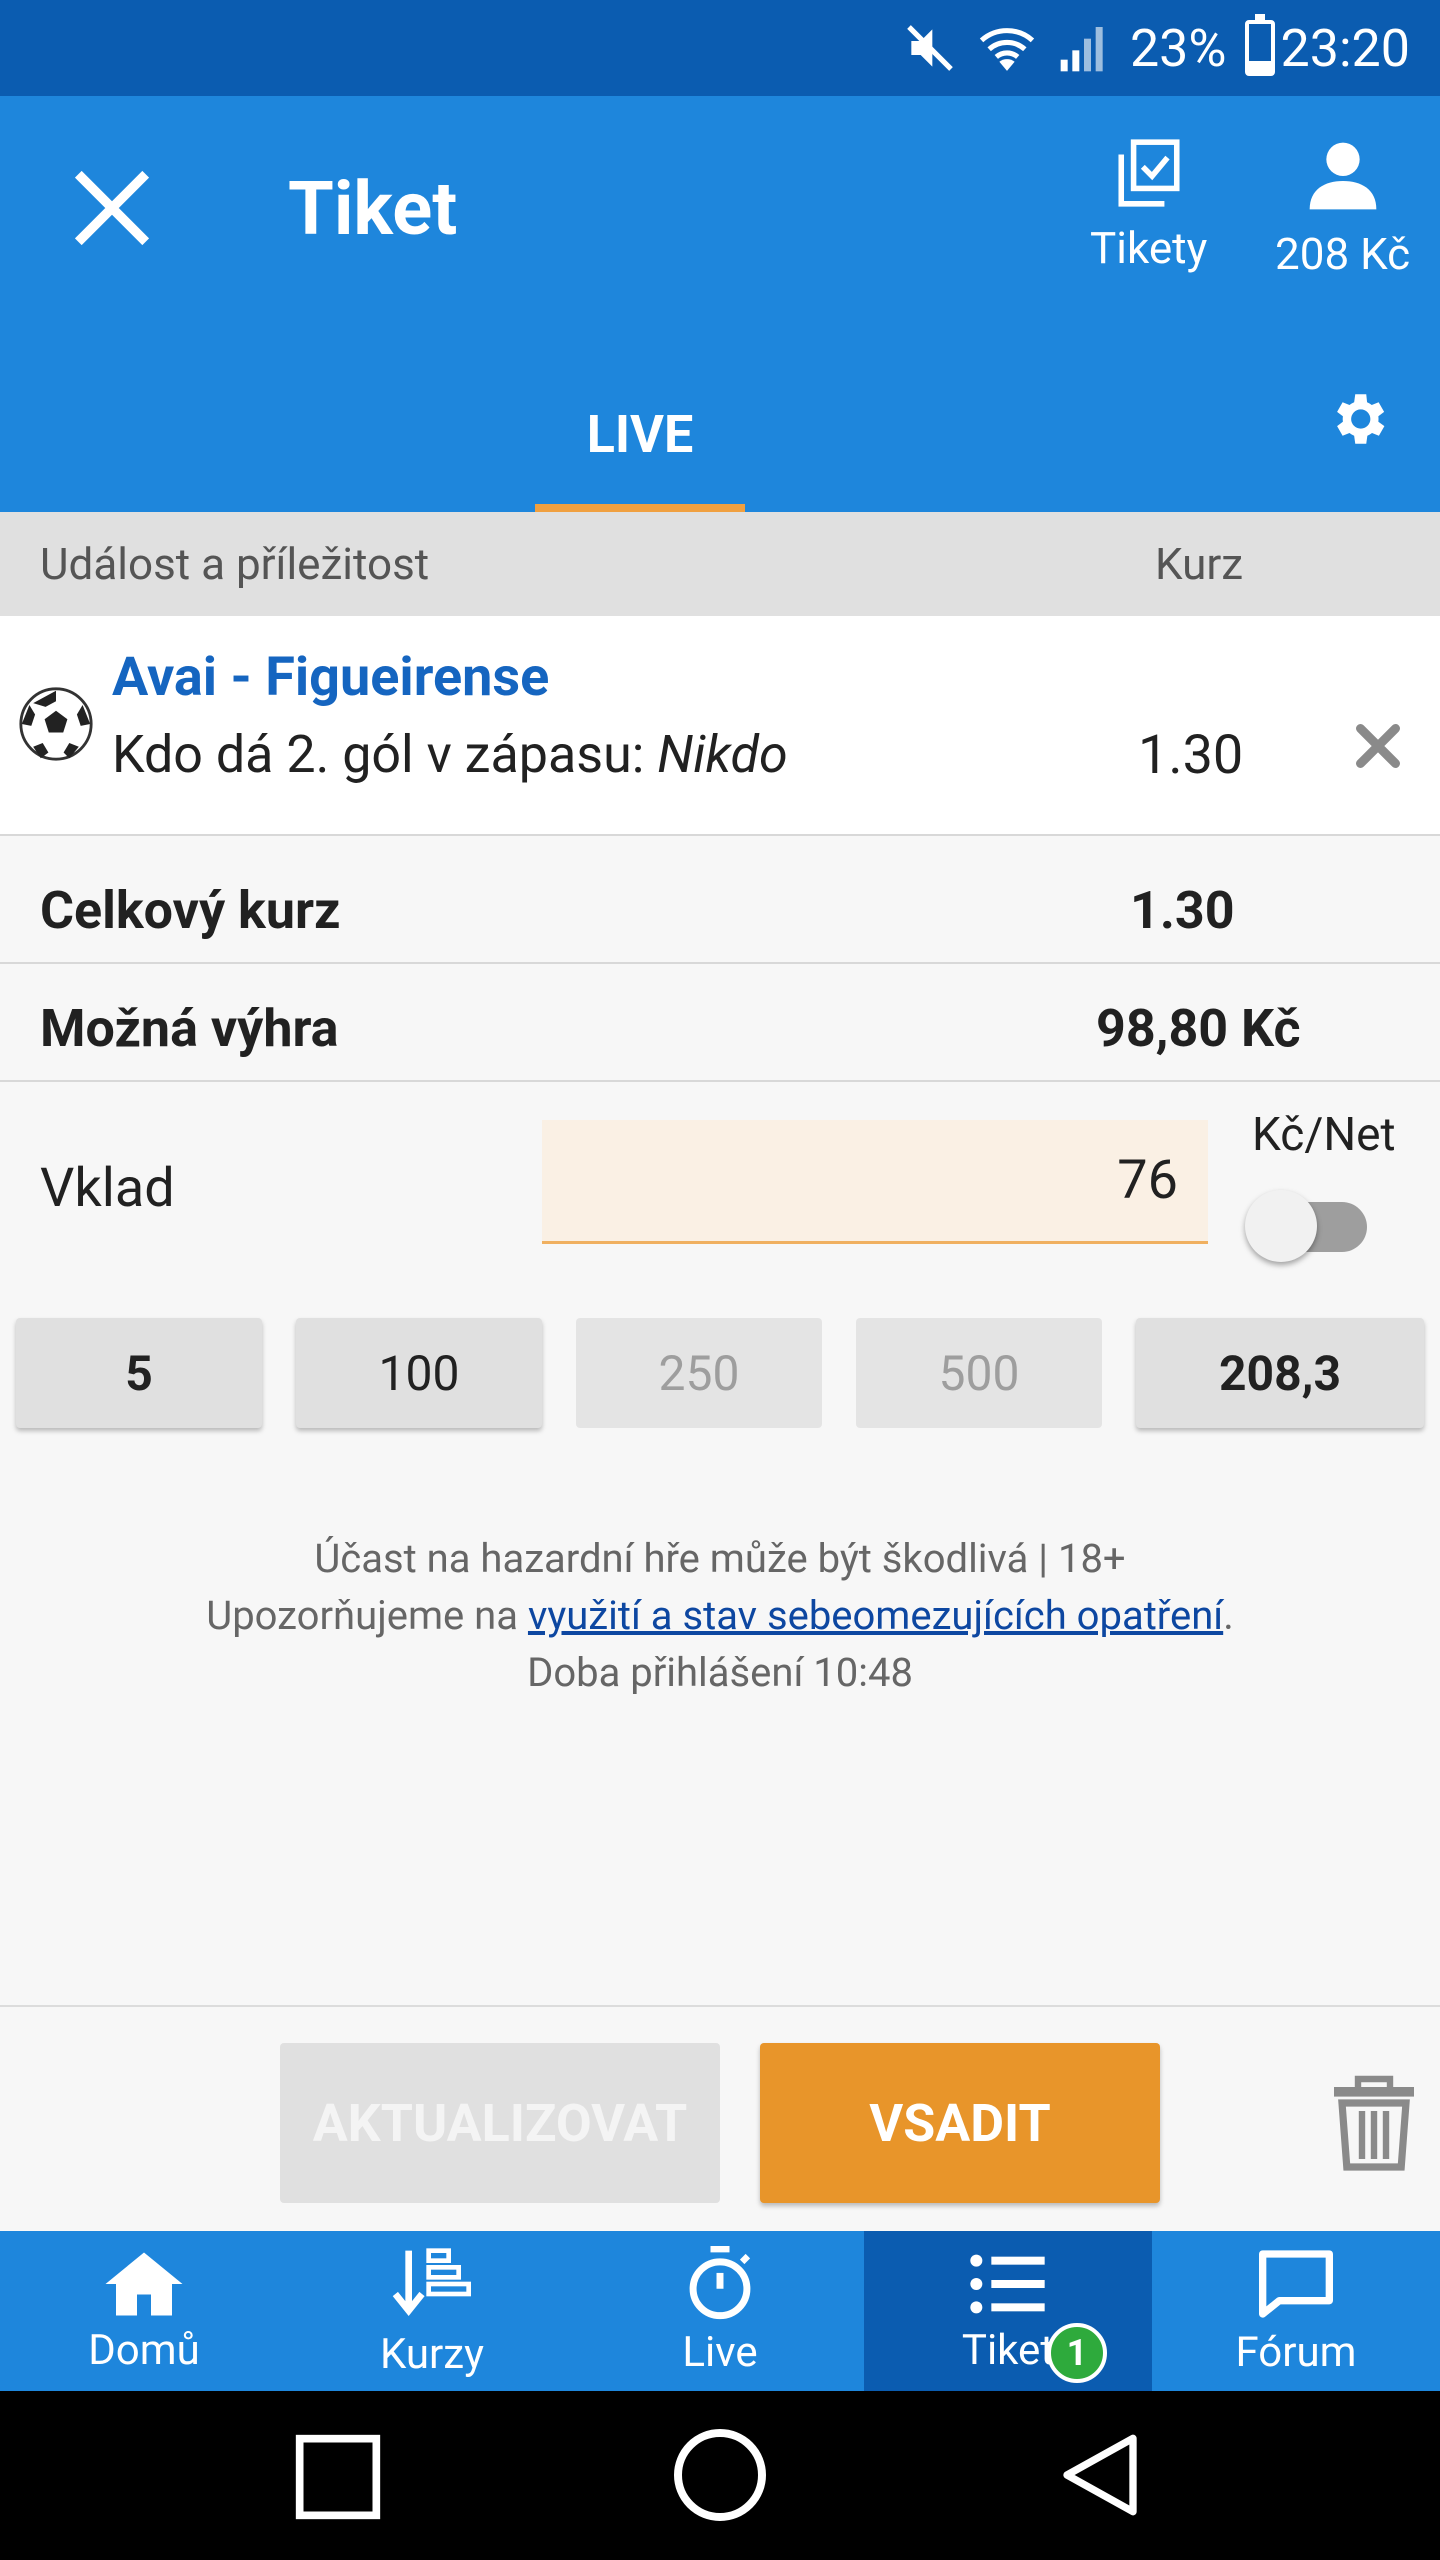 This screenshot has height=2560, width=1440. What do you see at coordinates (720, 905) in the screenshot?
I see `total-odds-row: Celkový kurz 1.30` at bounding box center [720, 905].